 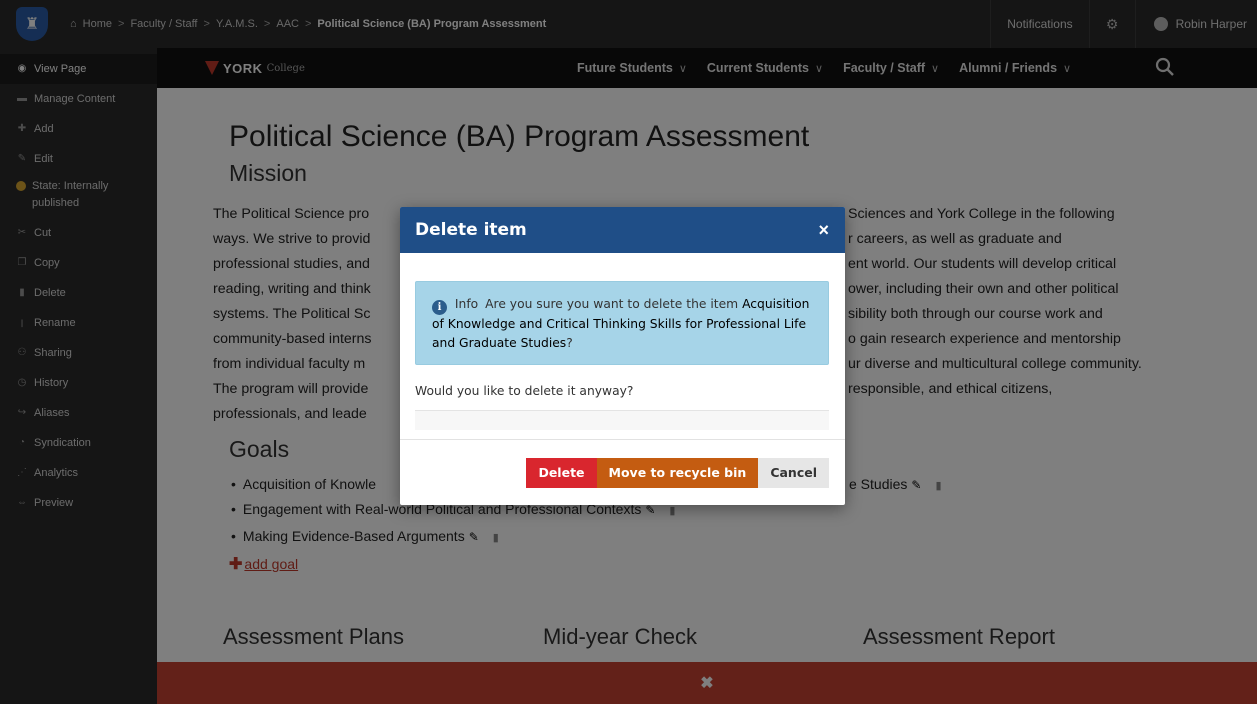 I want to click on divider, so click(x=622, y=420).